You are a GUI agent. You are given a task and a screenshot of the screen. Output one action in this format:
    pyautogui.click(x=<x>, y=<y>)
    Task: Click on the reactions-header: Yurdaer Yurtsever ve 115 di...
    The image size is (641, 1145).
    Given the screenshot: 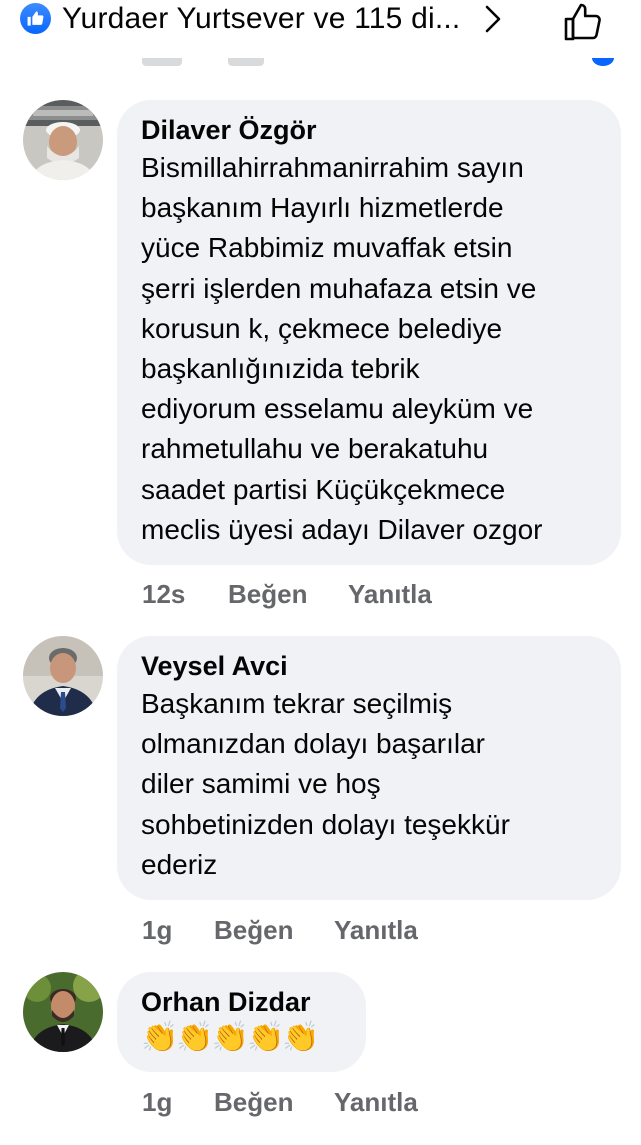 What is the action you would take?
    pyautogui.click(x=320, y=29)
    